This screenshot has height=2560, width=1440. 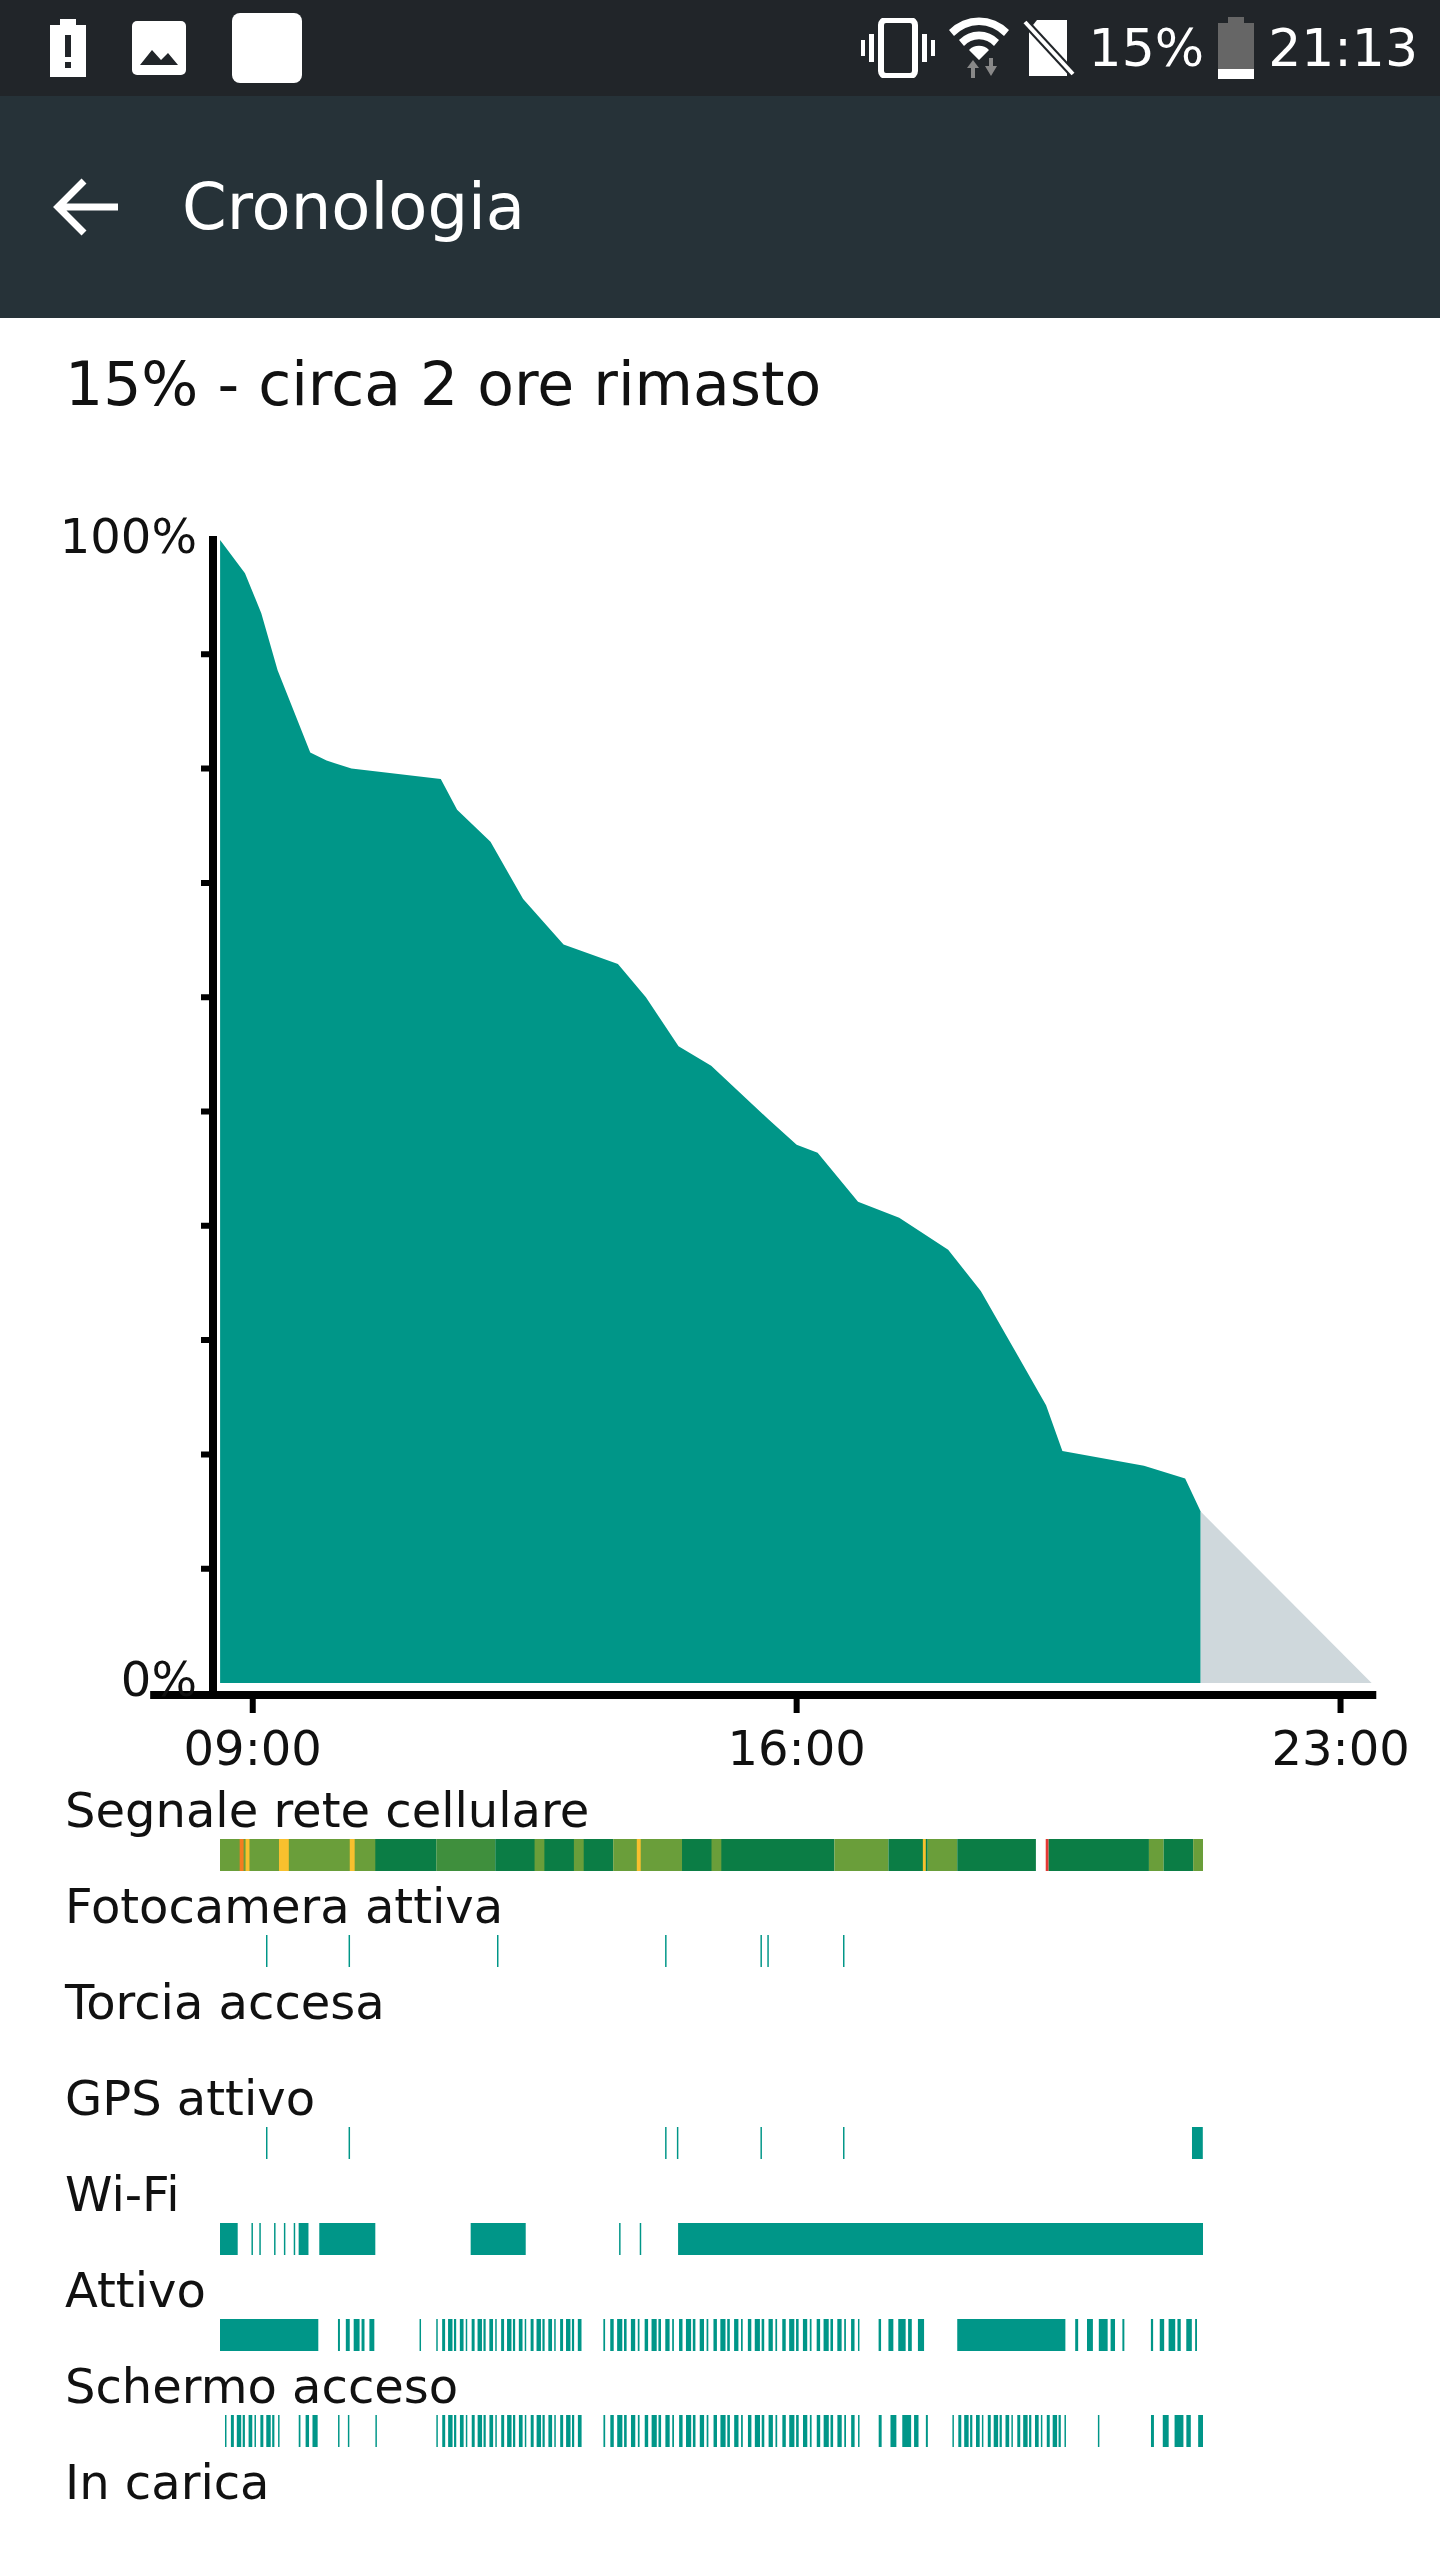 I want to click on event-label: Wi-Fi, so click(x=122, y=2194).